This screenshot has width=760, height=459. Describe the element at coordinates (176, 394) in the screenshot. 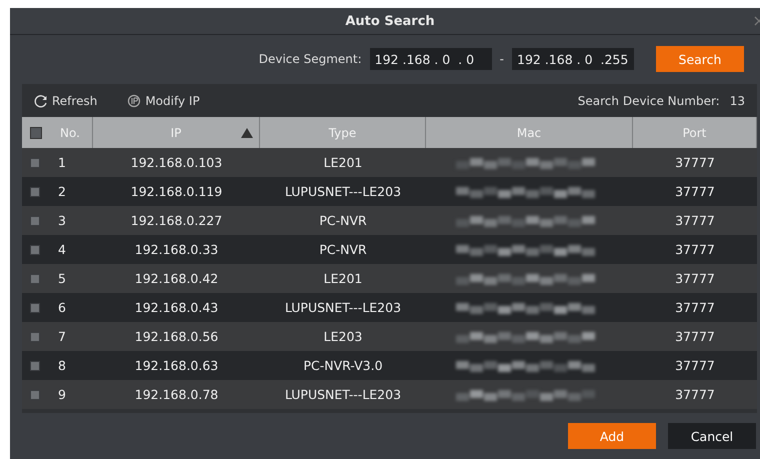

I see `table-cell: 192.168.0.78` at that location.